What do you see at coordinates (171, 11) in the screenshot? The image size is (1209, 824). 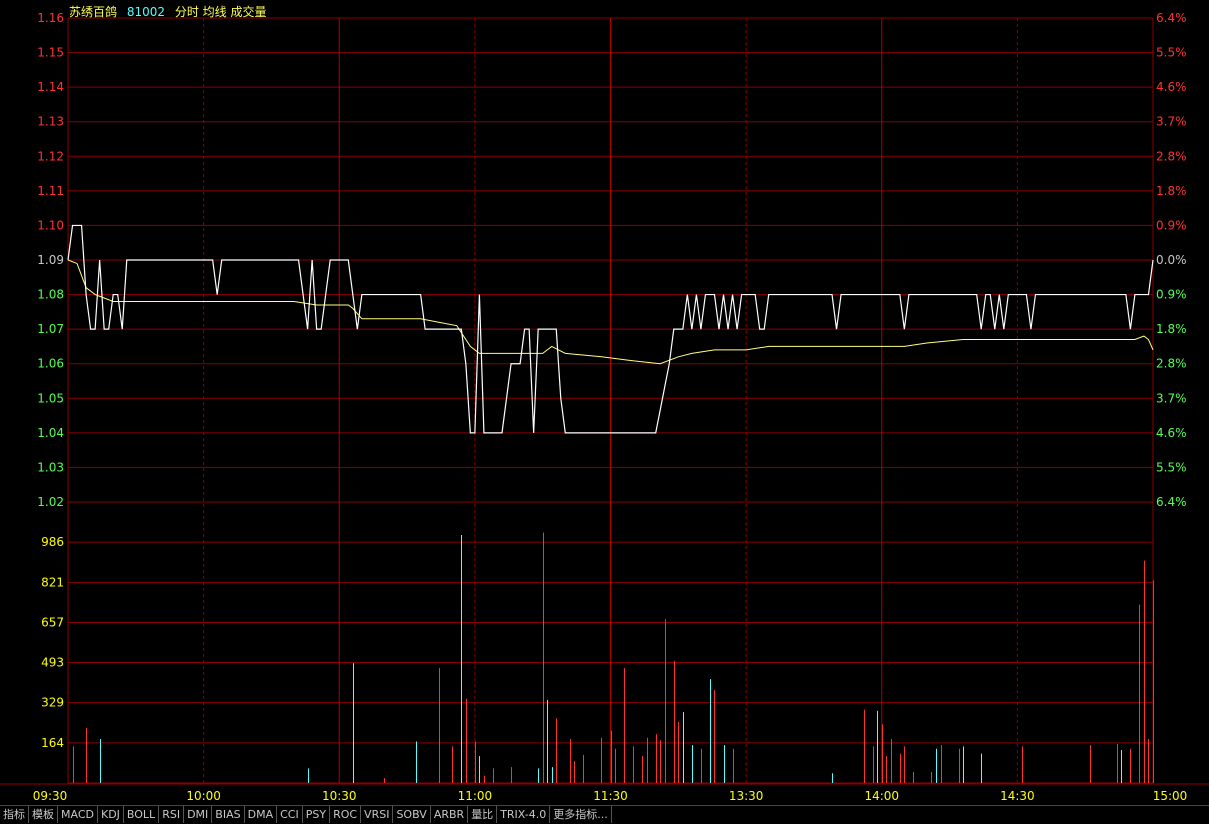 I see `chart-header: 苏绣百鸽 81002 分时 均线 成交量` at bounding box center [171, 11].